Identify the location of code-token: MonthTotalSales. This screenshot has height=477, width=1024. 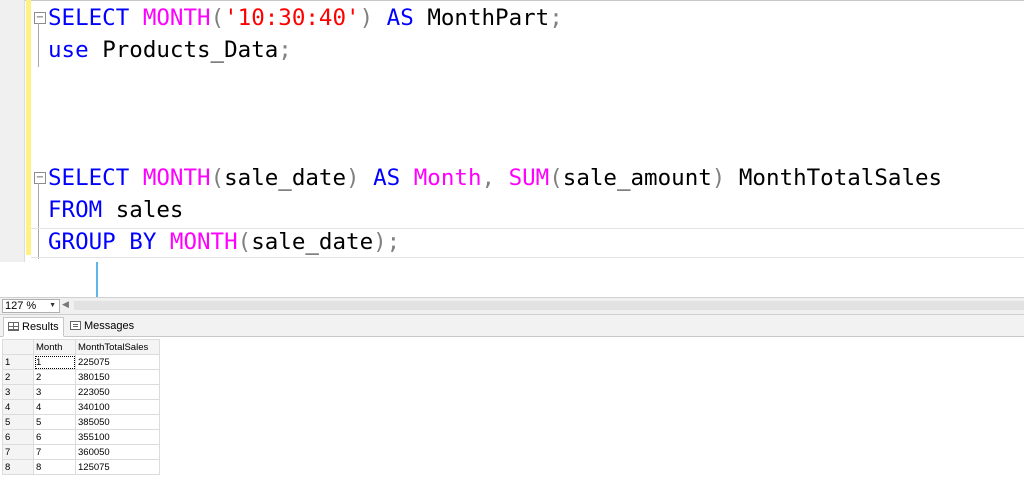
(834, 178).